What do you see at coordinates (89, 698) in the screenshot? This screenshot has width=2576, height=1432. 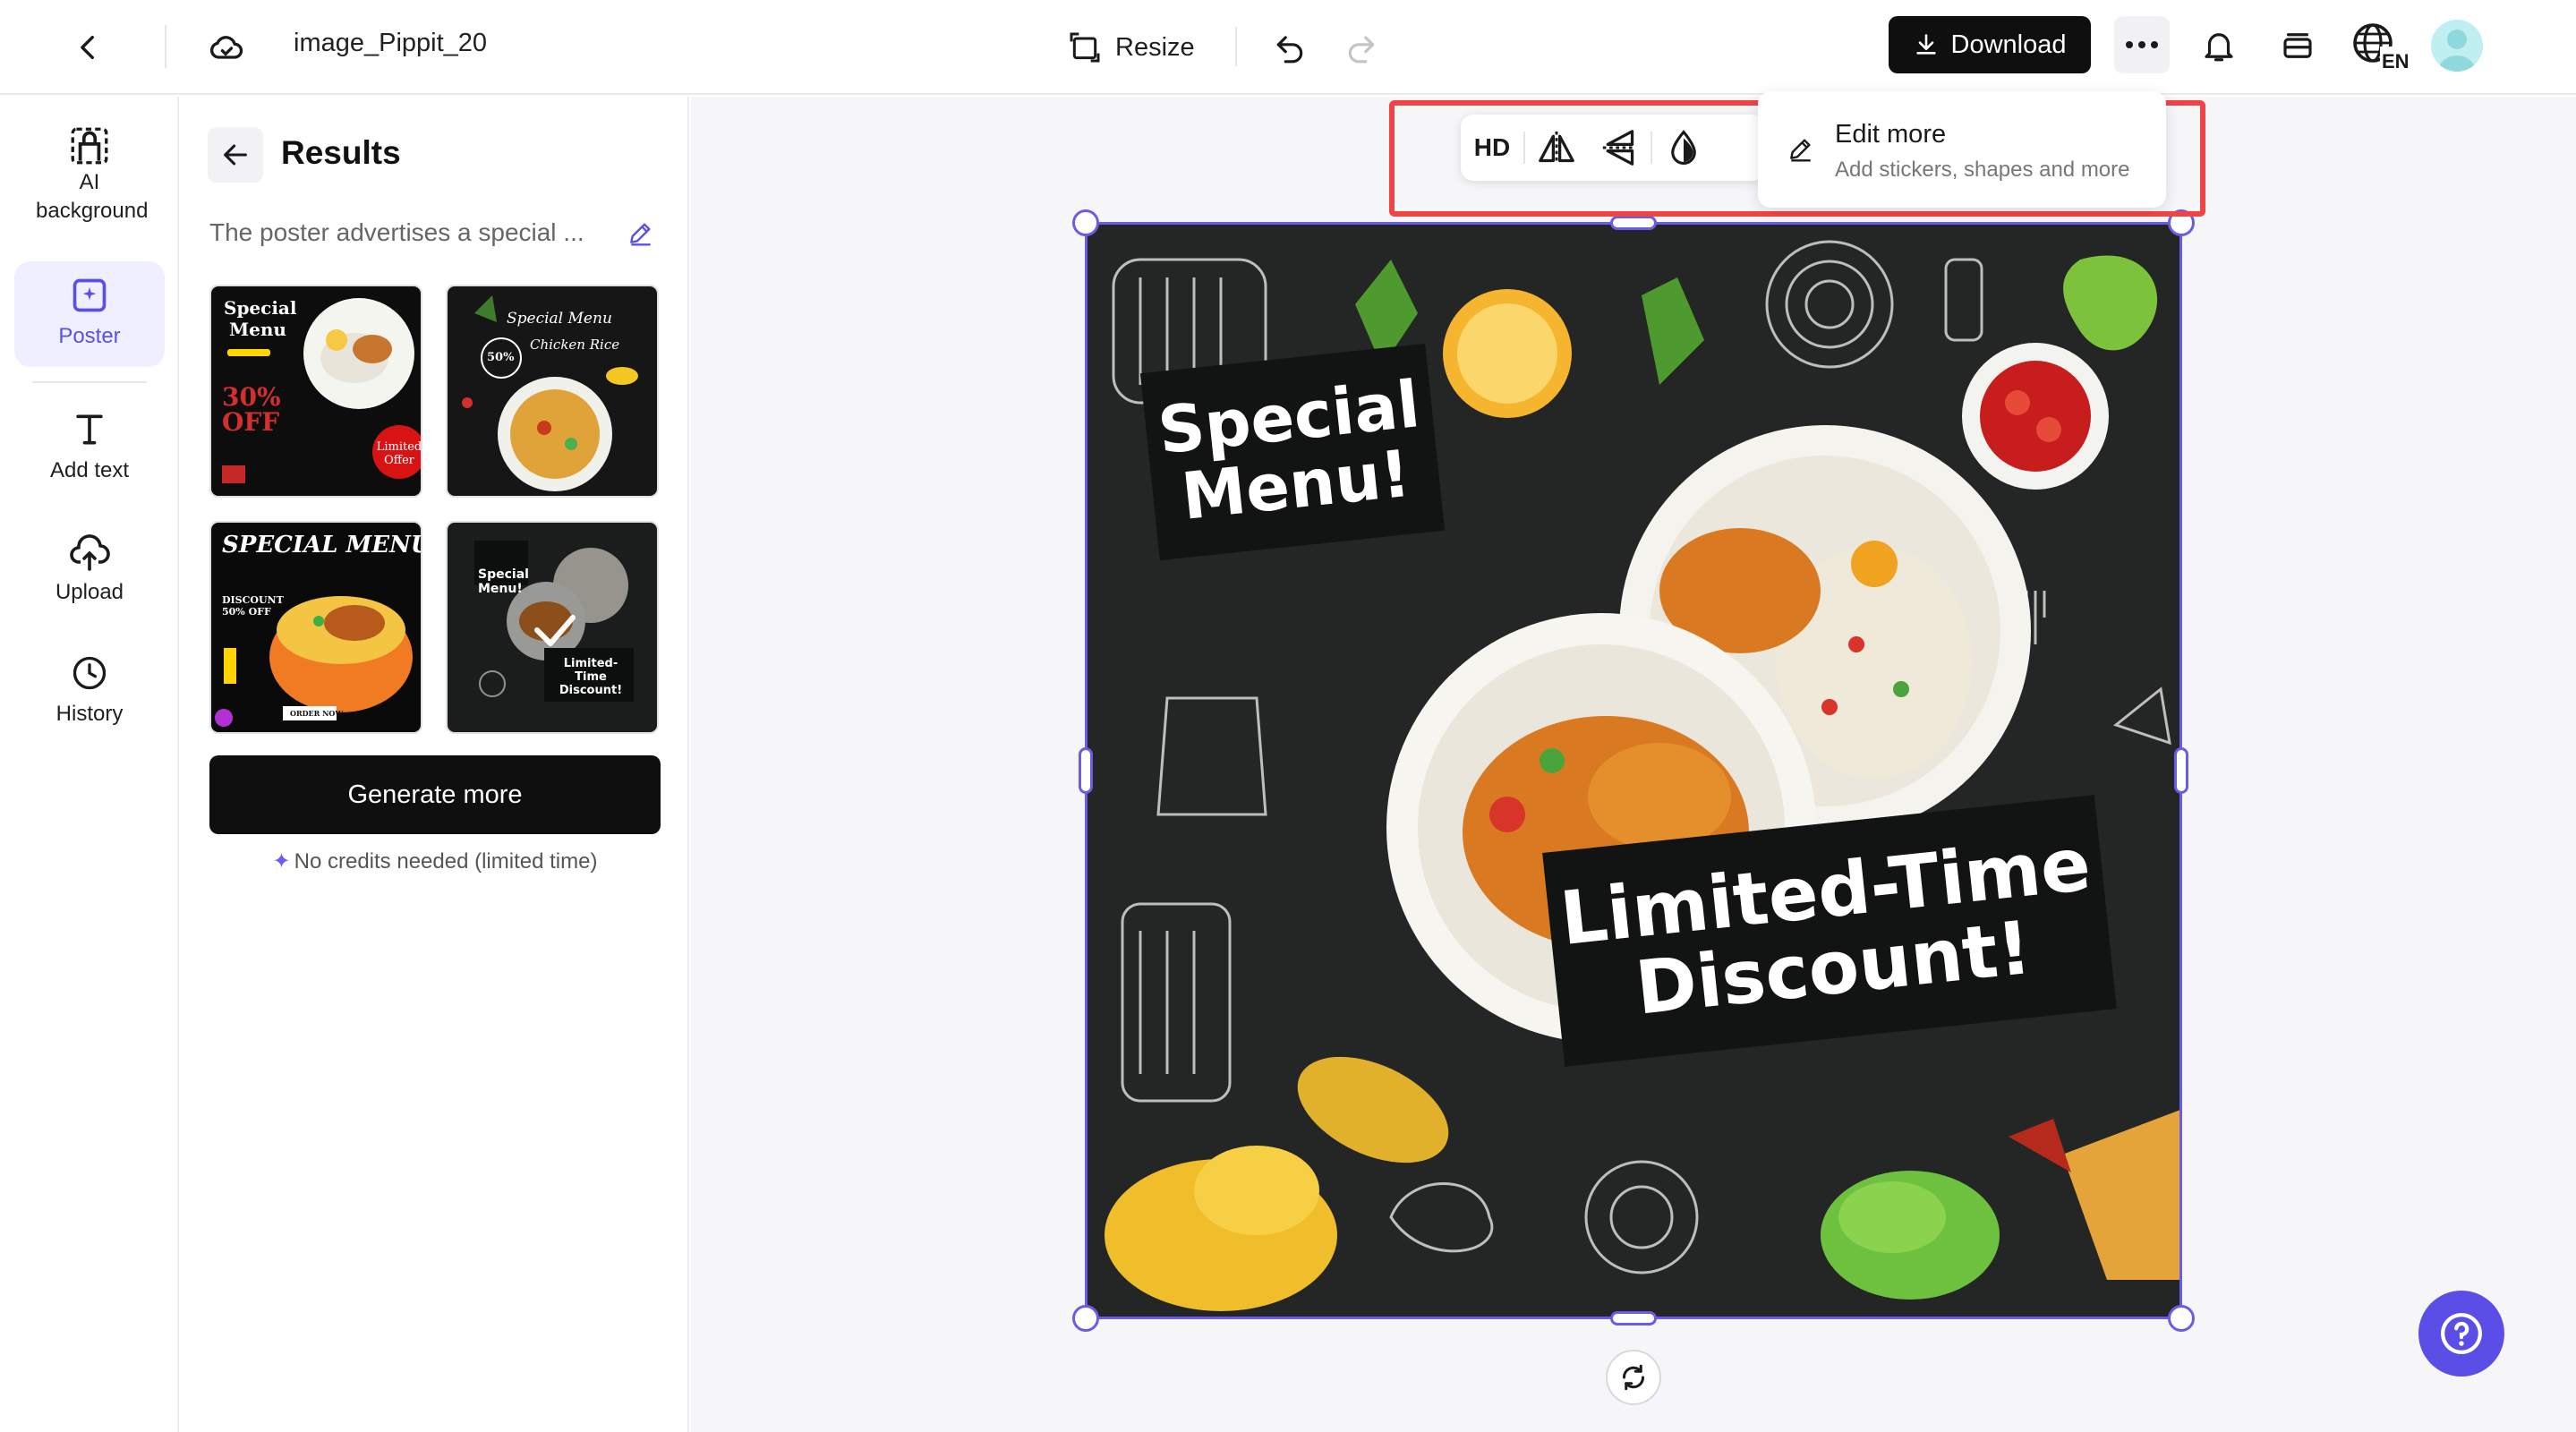 I see `rail-item-history: History` at bounding box center [89, 698].